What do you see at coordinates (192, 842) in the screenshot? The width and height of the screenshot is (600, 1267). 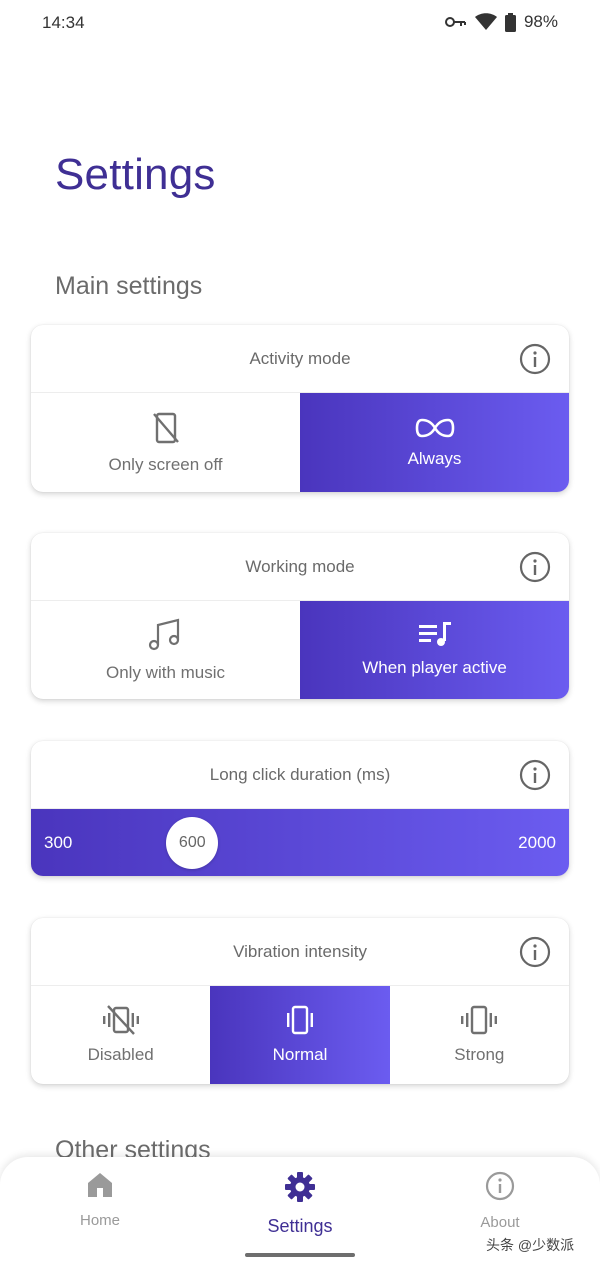 I see `slider-thumb: 600` at bounding box center [192, 842].